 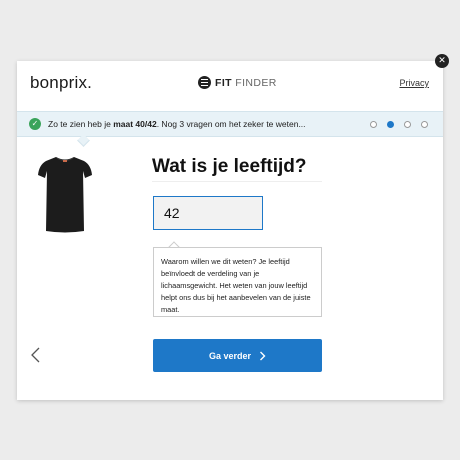 I want to click on close-icon: ✕, so click(x=442, y=60).